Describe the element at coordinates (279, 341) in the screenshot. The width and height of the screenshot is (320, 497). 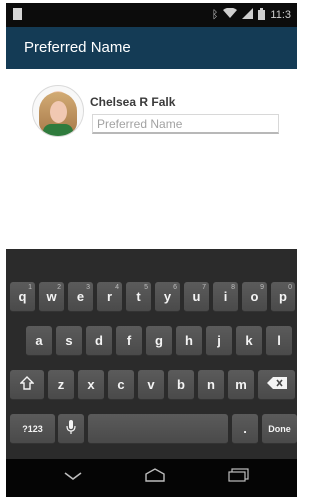
I see `key-l: l` at that location.